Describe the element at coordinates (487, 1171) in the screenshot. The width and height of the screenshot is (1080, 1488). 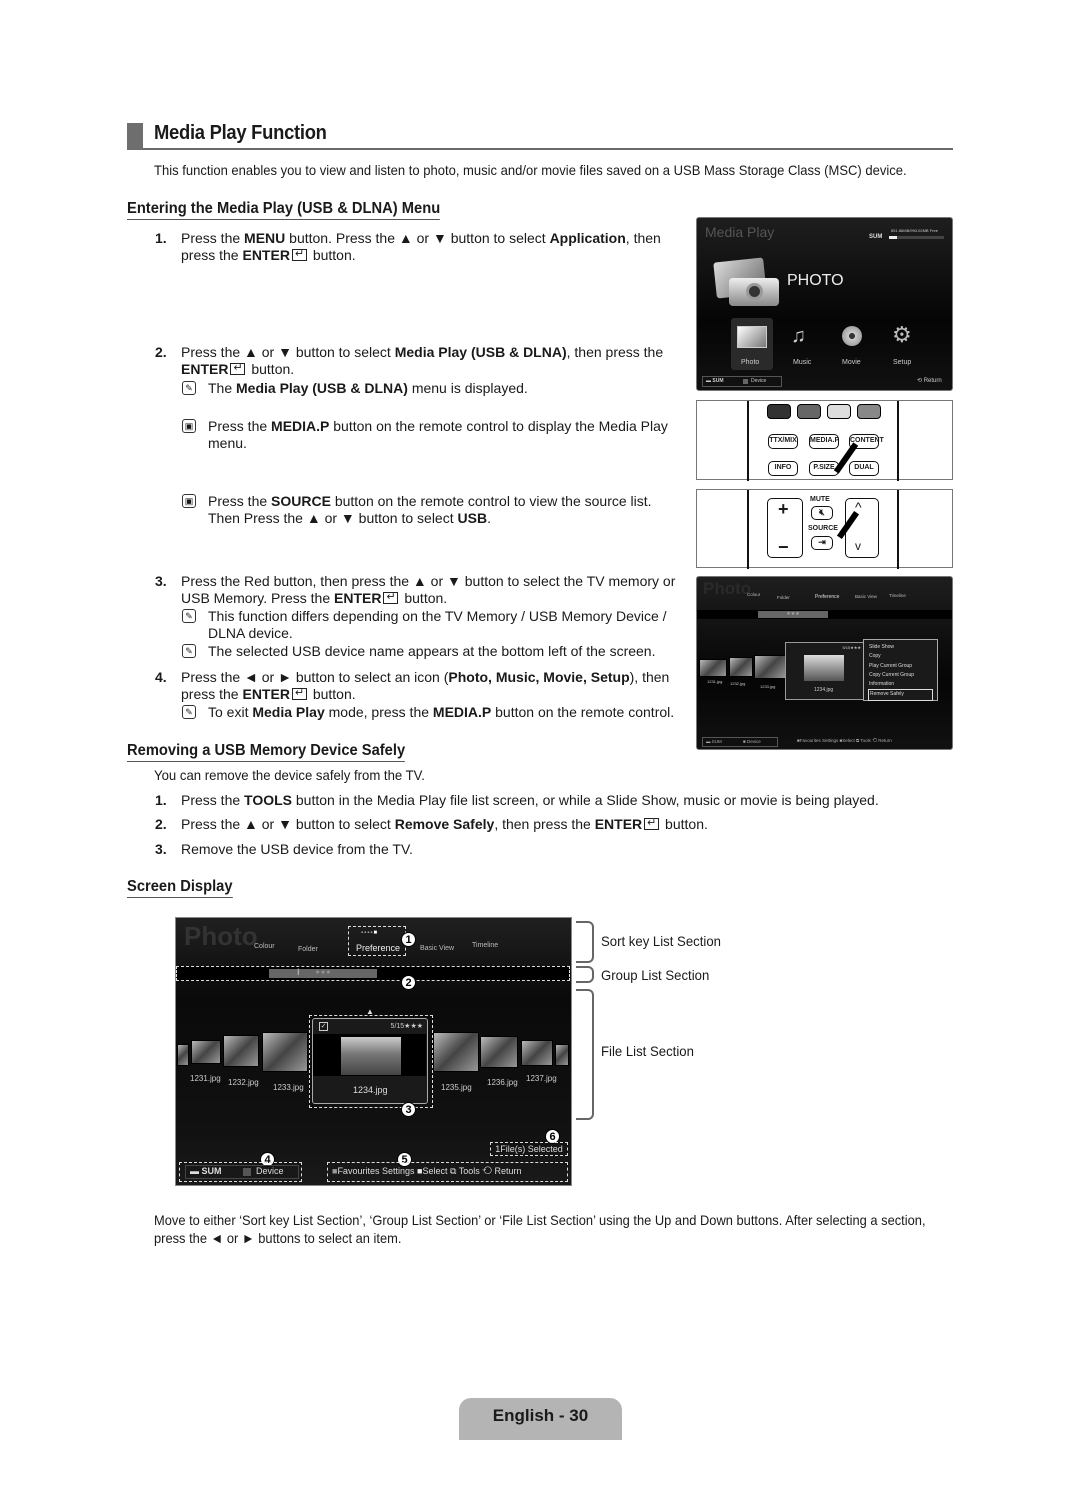
I see `return-icon: ⟲` at that location.